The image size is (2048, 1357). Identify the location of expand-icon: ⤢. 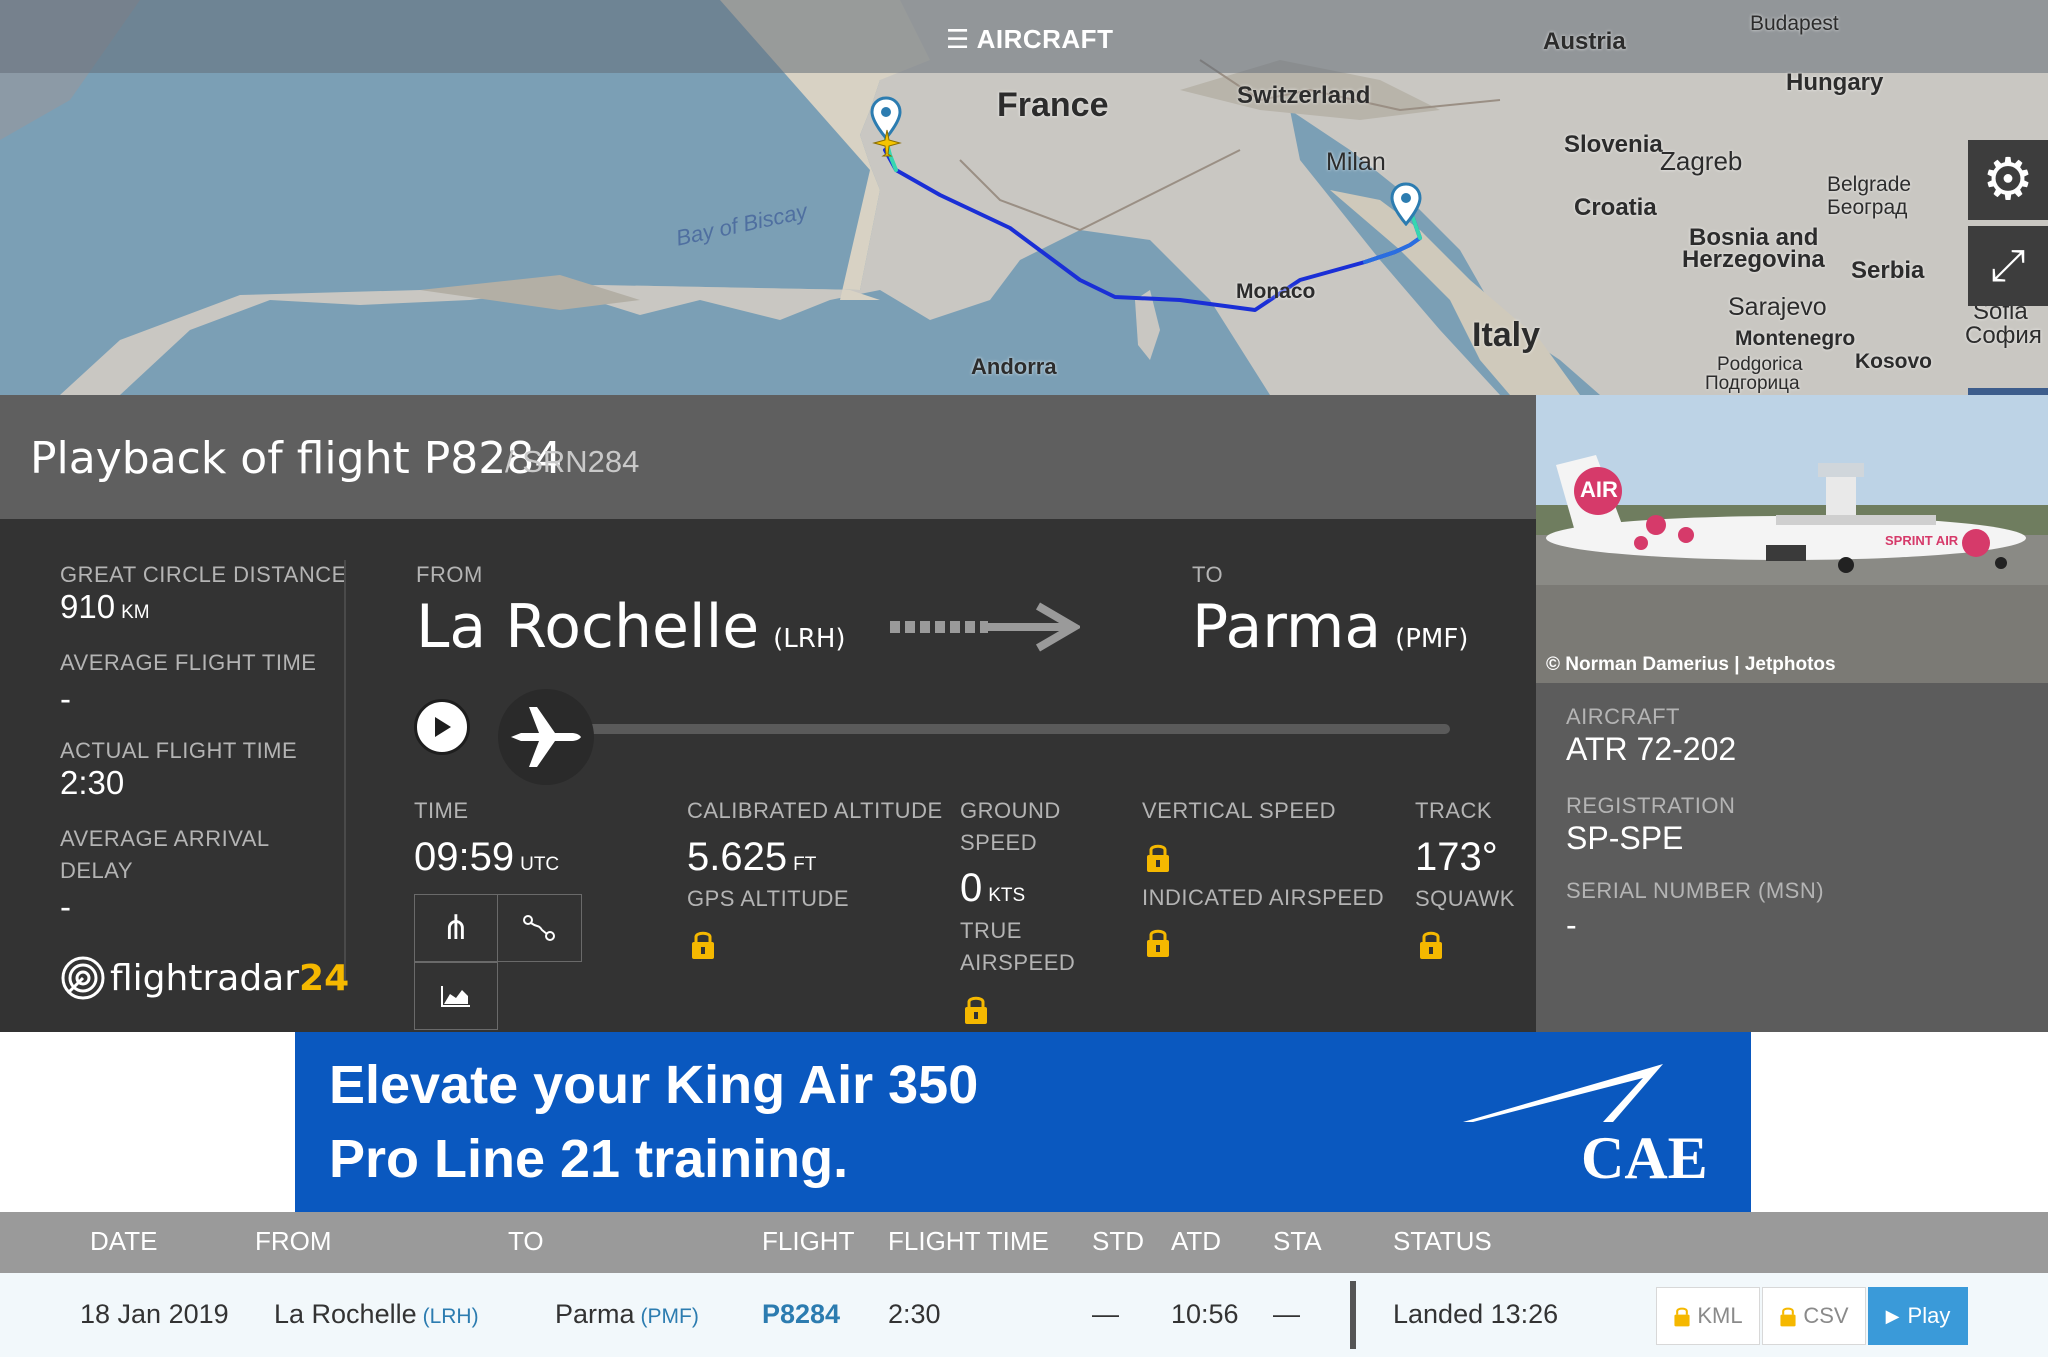
(2008, 265).